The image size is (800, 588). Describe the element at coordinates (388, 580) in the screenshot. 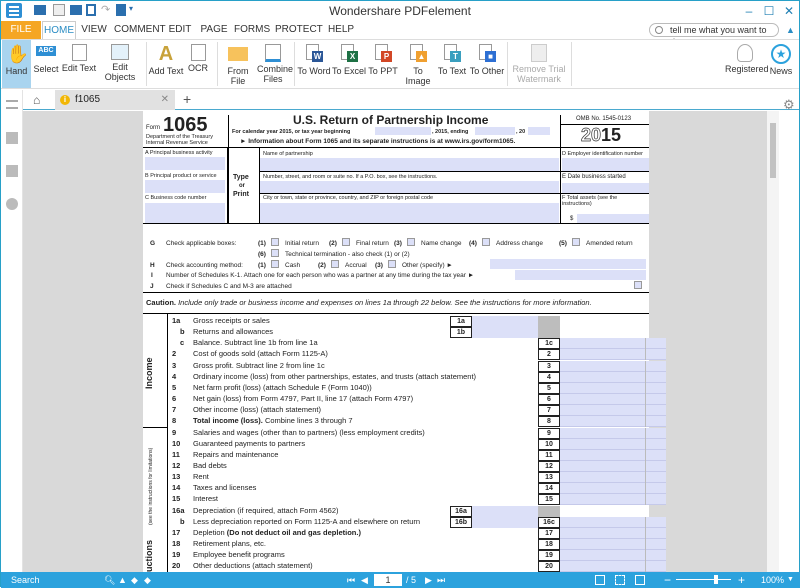

I see `page-number-input: 1` at that location.